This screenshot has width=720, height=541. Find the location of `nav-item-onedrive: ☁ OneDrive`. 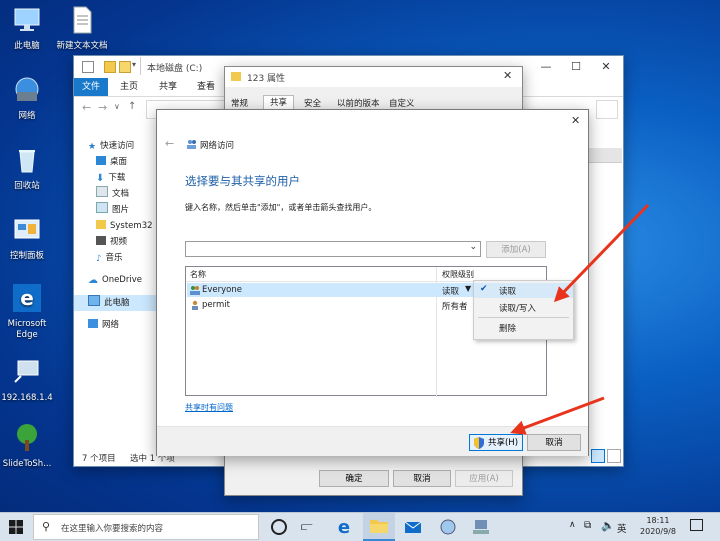

nav-item-onedrive: ☁ OneDrive is located at coordinates (115, 280).